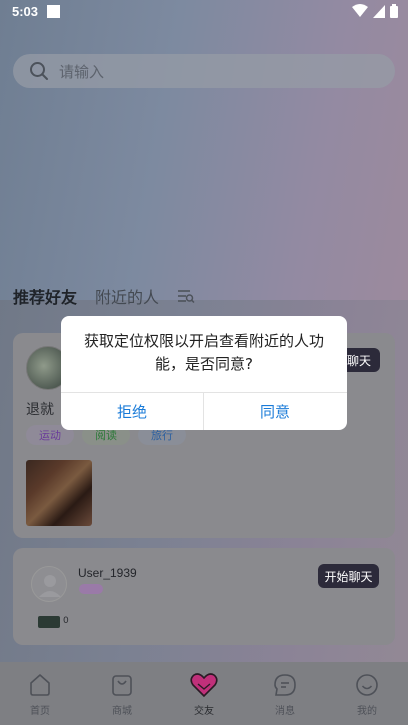 The image size is (408, 725). I want to click on status-bar: 5:03, so click(204, 12).